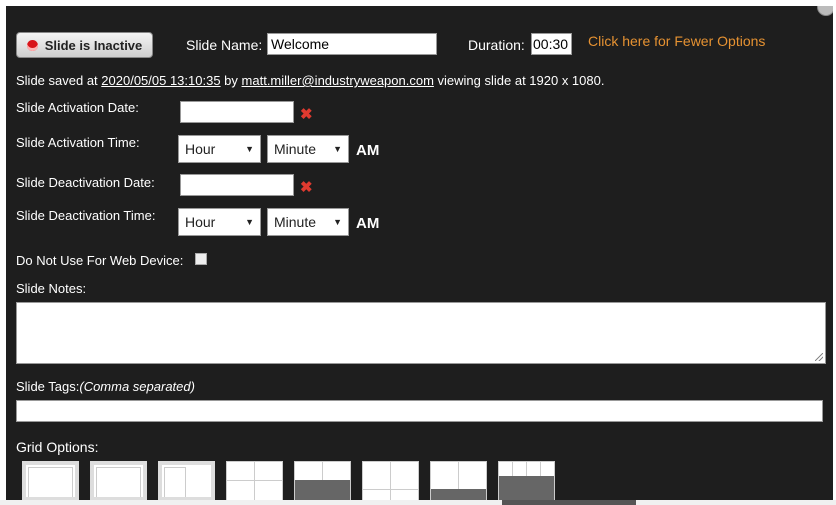 The image size is (836, 505). Describe the element at coordinates (160, 80) in the screenshot. I see `saved-timestamp-link: 2020/05/05 13:10:35` at that location.